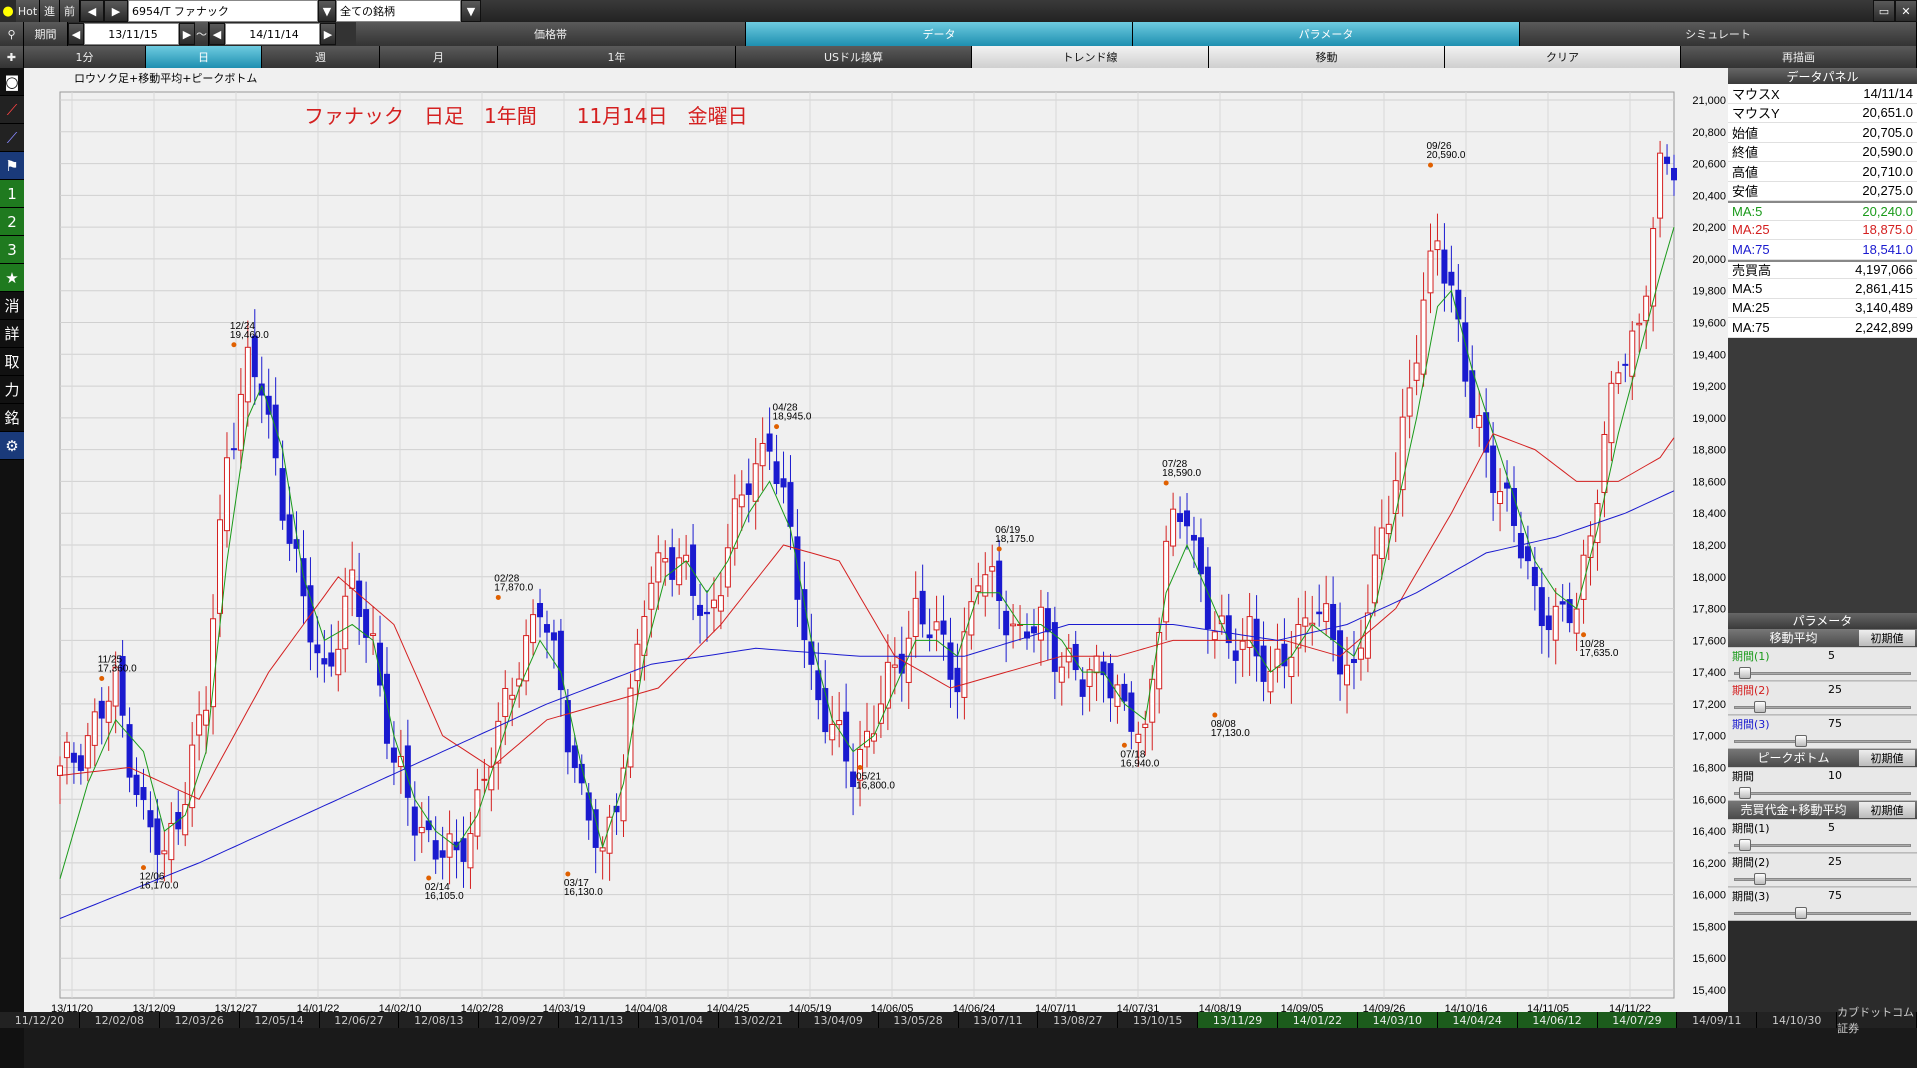 The width and height of the screenshot is (1917, 1068). I want to click on y-tick-label: 18,000, so click(1709, 578).